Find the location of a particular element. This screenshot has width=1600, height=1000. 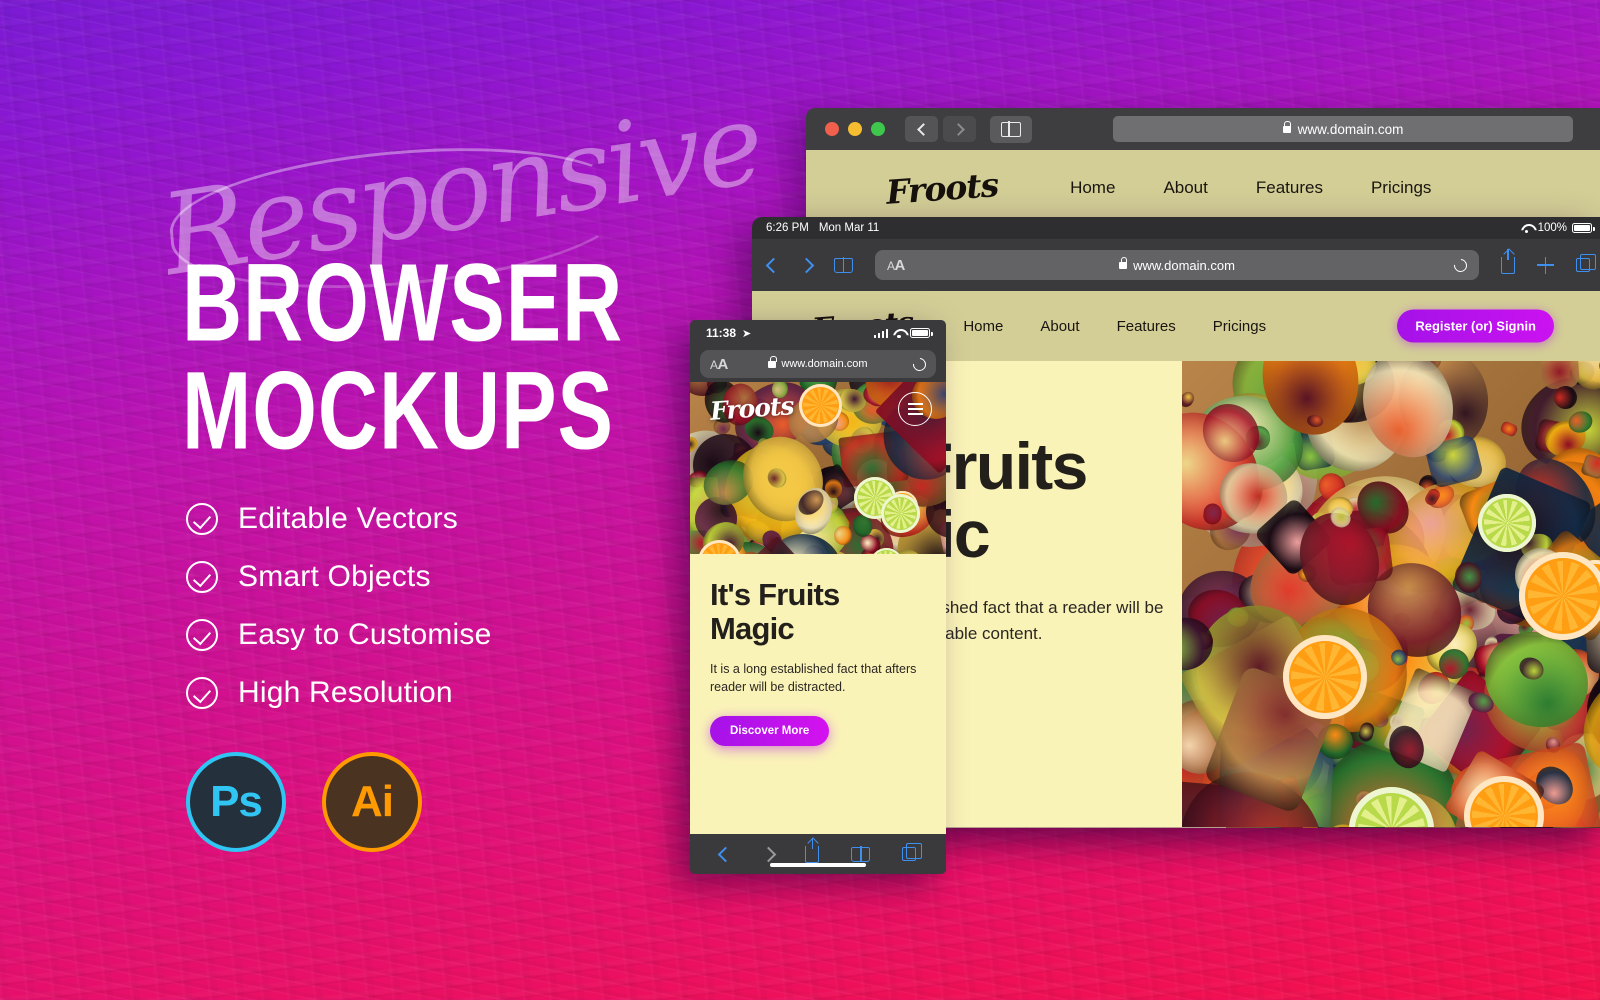

chevron-right-icon is located at coordinates (958, 129).